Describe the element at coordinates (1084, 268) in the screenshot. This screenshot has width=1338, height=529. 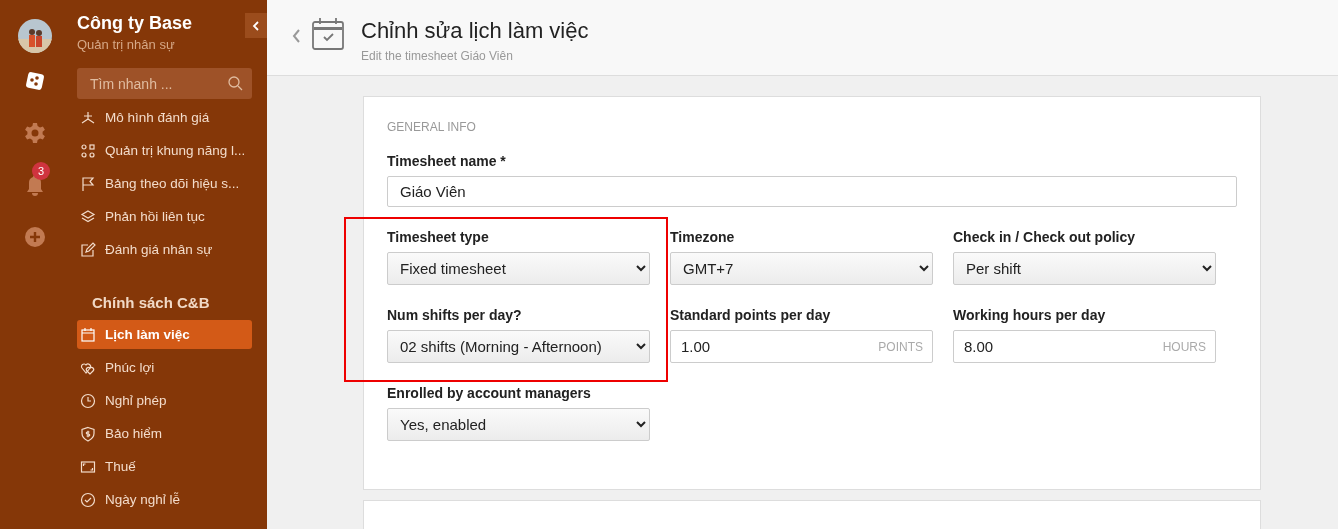
I see `dropdown: Per shift` at that location.